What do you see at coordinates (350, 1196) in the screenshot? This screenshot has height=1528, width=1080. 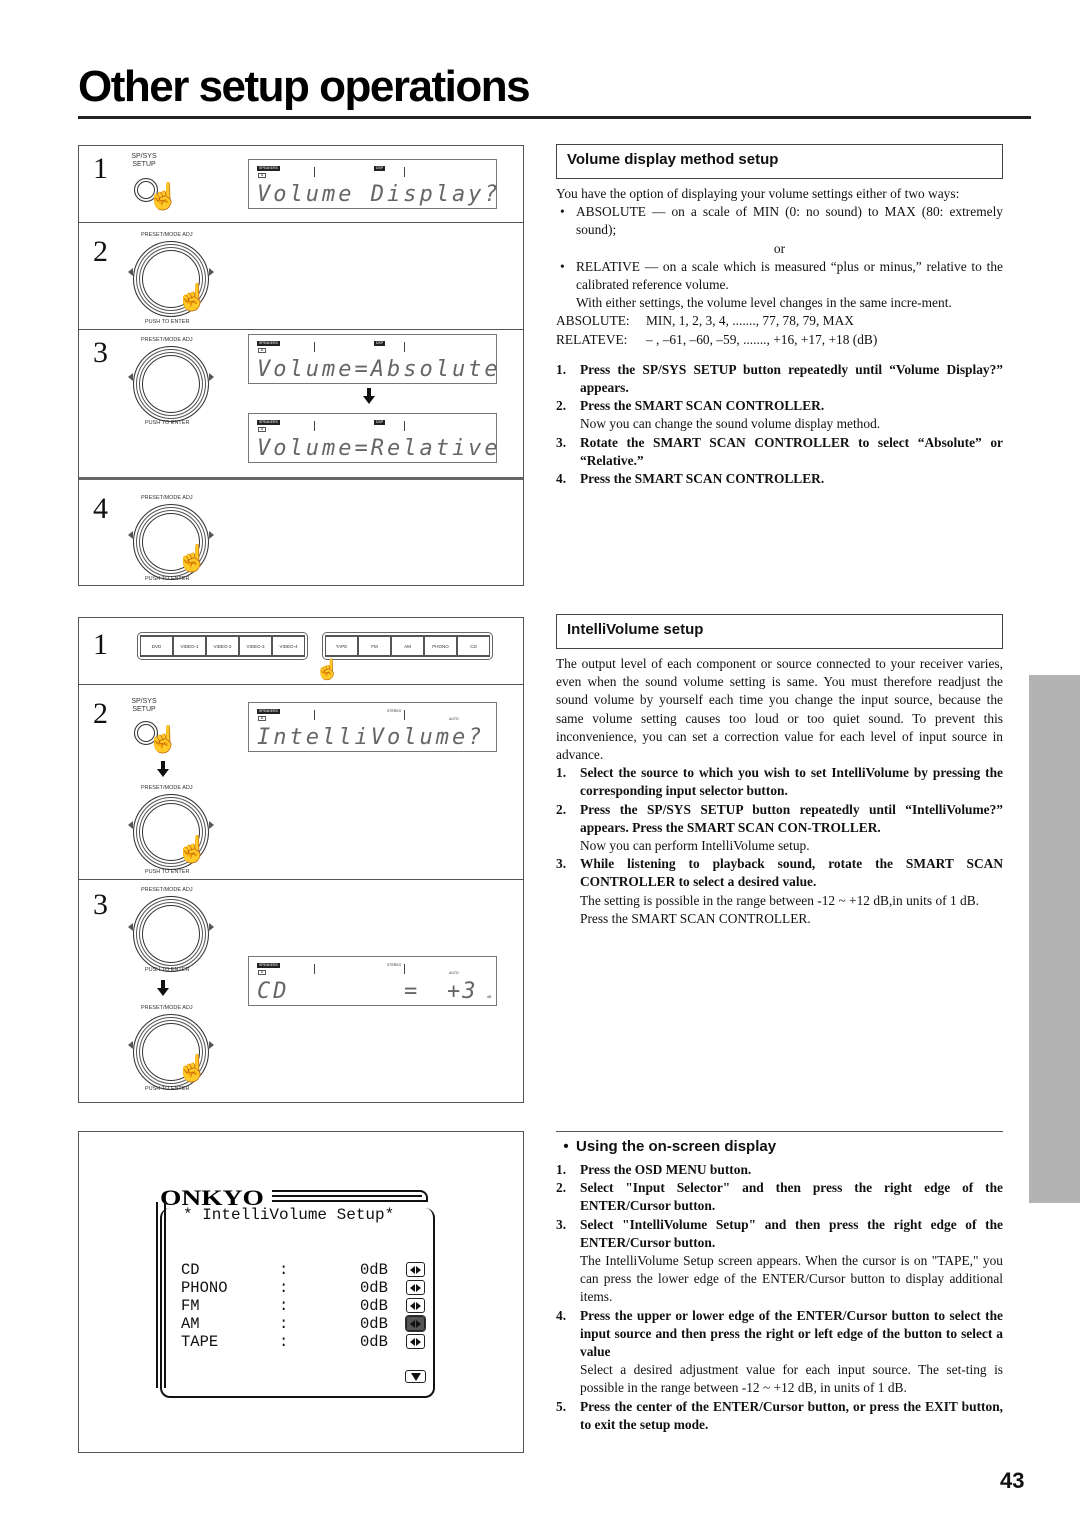 I see `onkyo-logo-lines` at bounding box center [350, 1196].